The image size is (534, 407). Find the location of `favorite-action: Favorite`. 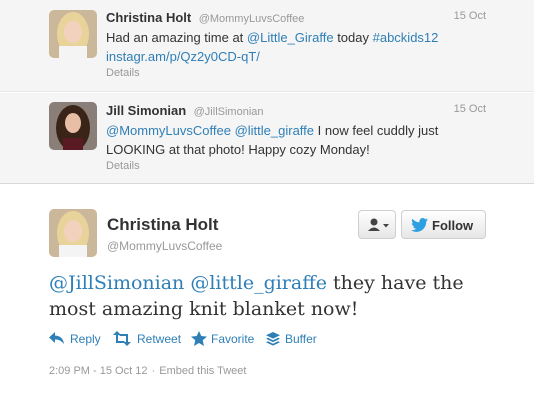

favorite-action: Favorite is located at coordinates (225, 339).